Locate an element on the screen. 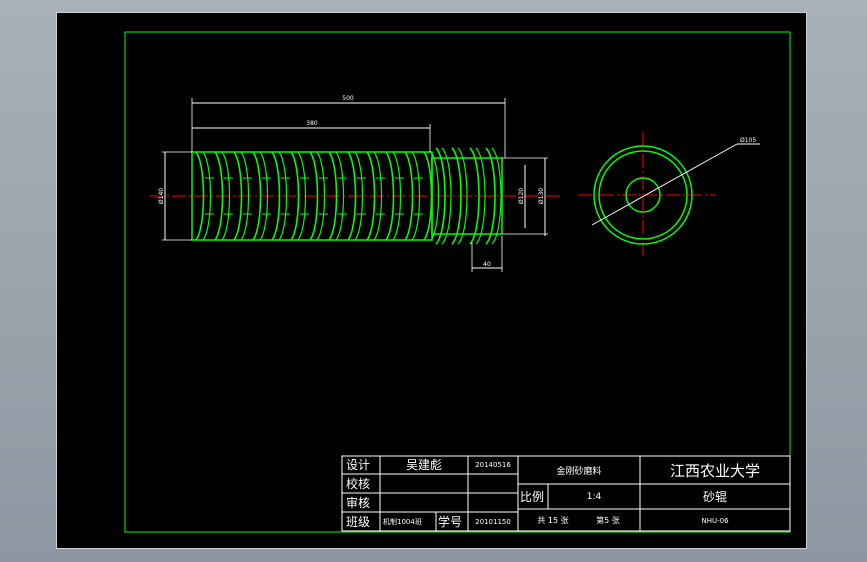  student-no-label: 学号 is located at coordinates (450, 521).